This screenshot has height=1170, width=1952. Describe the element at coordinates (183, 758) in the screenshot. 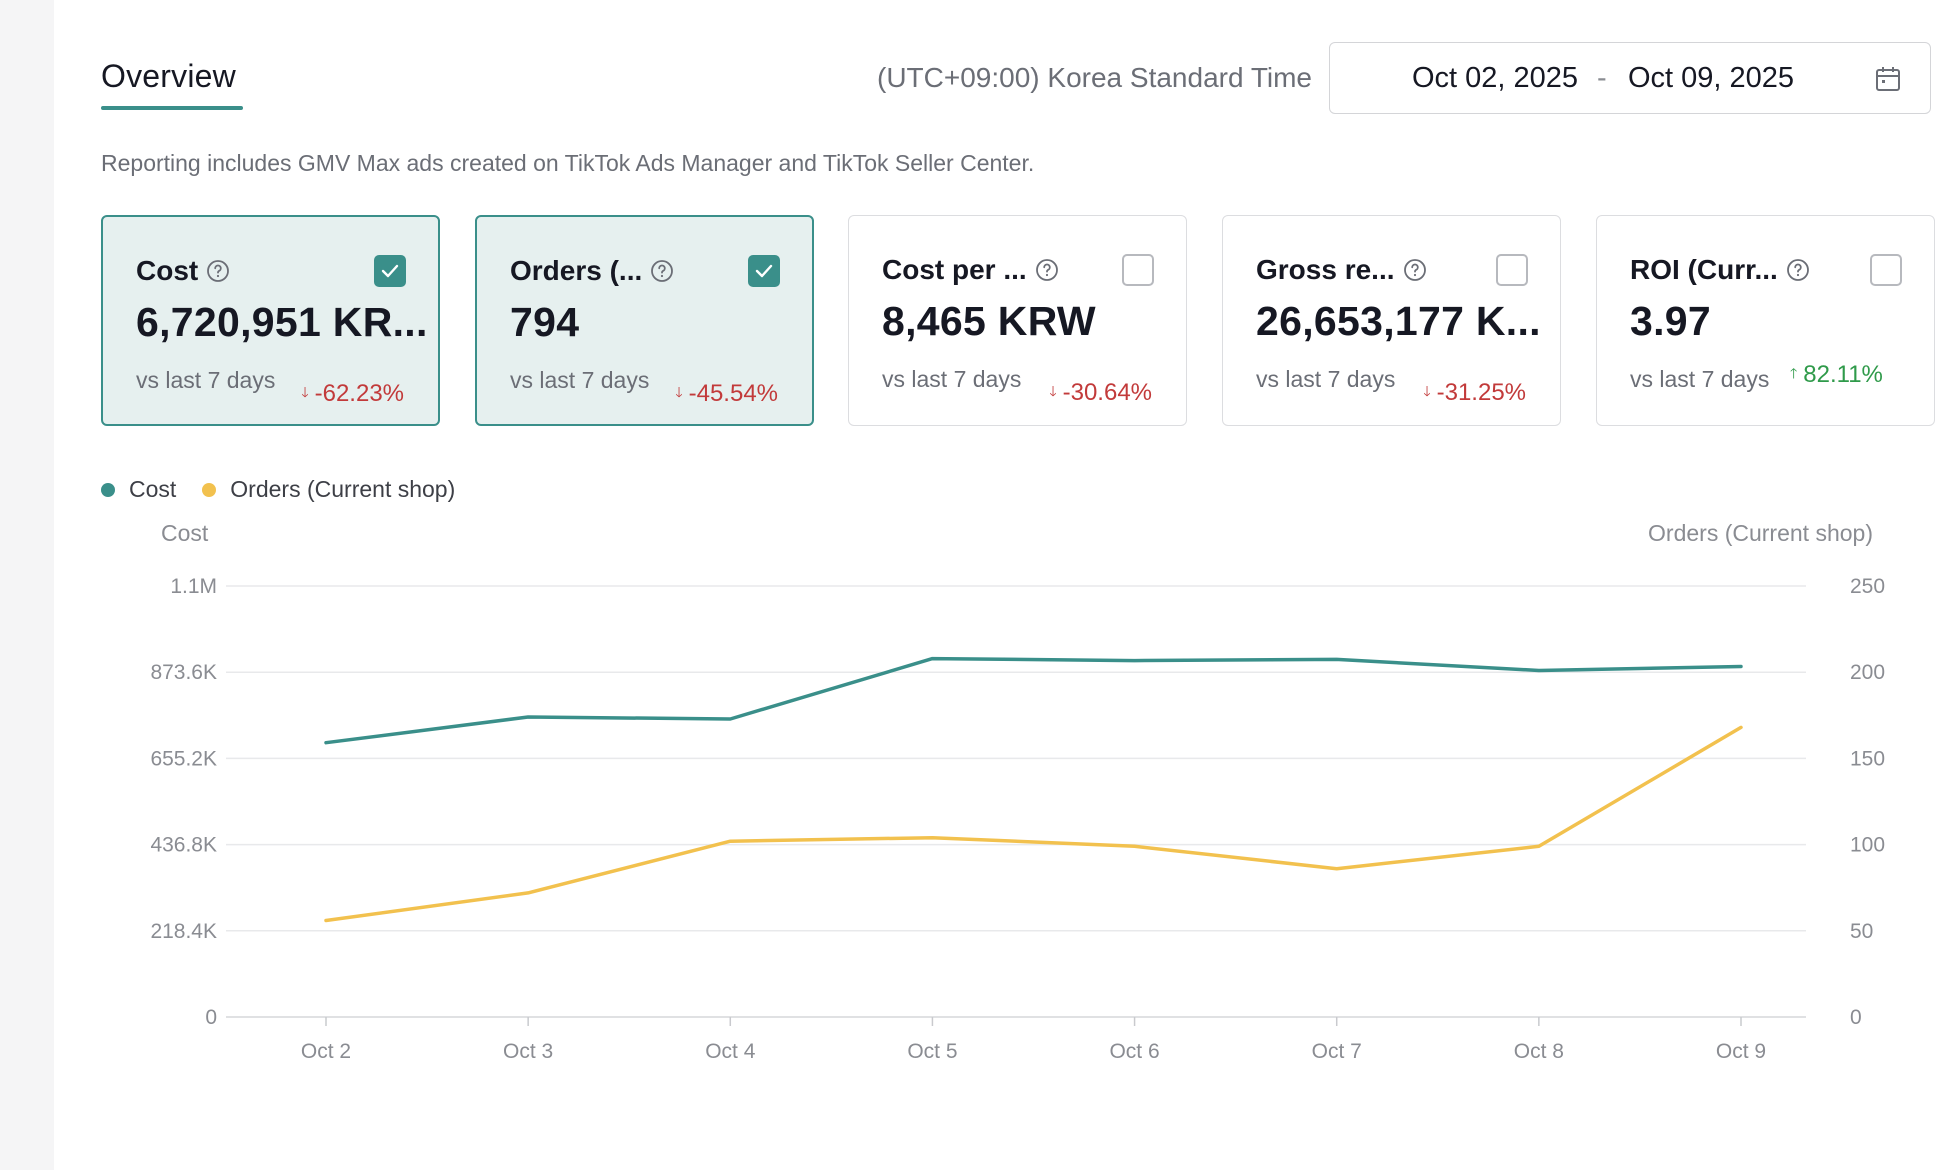

I see `left-tick-label: 655.2K` at that location.